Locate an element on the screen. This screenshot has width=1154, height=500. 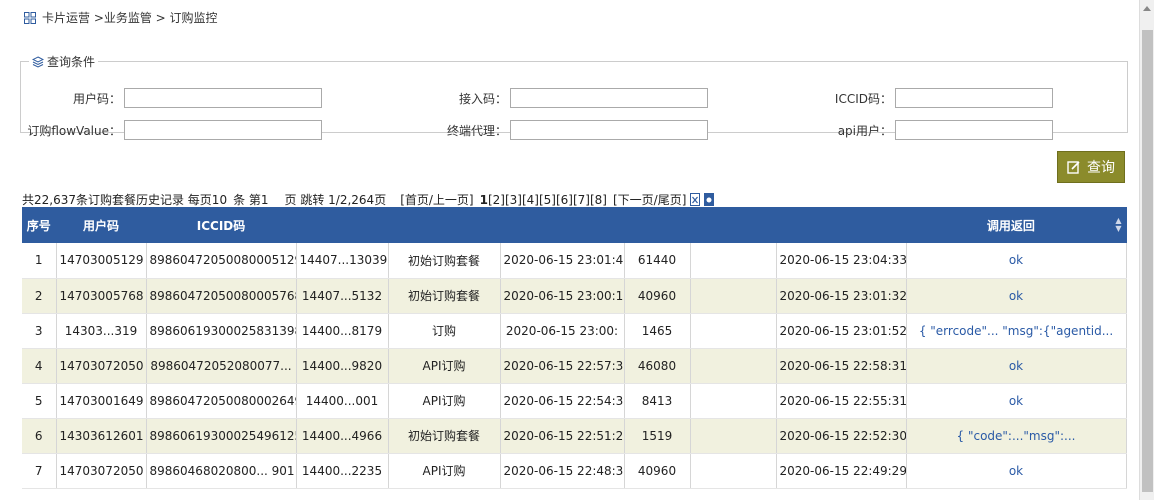
table-cell: 2020-06-15 22:52:30 is located at coordinates (841, 436).